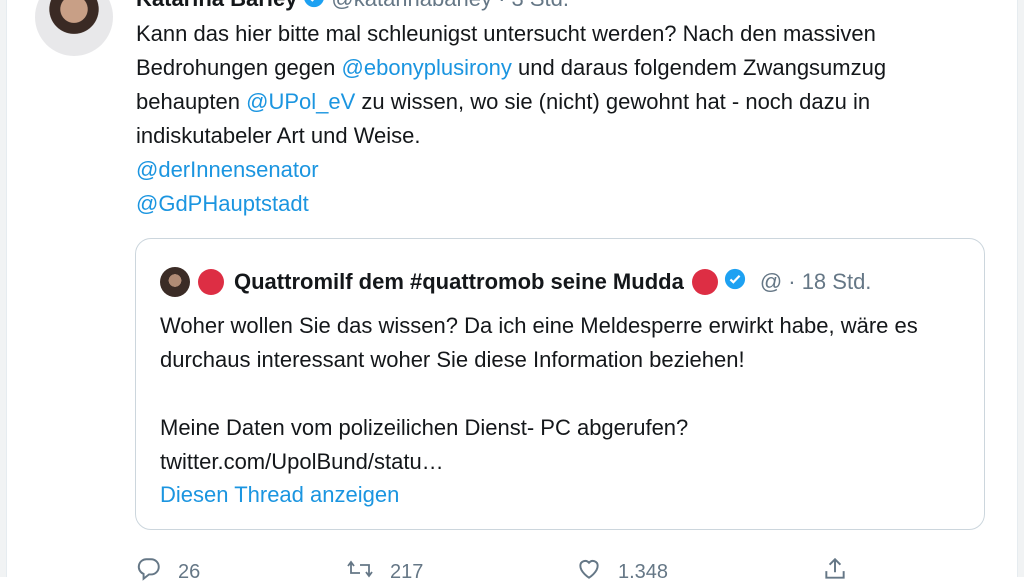 This screenshot has height=588, width=1024. Describe the element at coordinates (459, 281) in the screenshot. I see `quoted-author-name: Quattromilf dem #quattromob seine Mudda` at that location.